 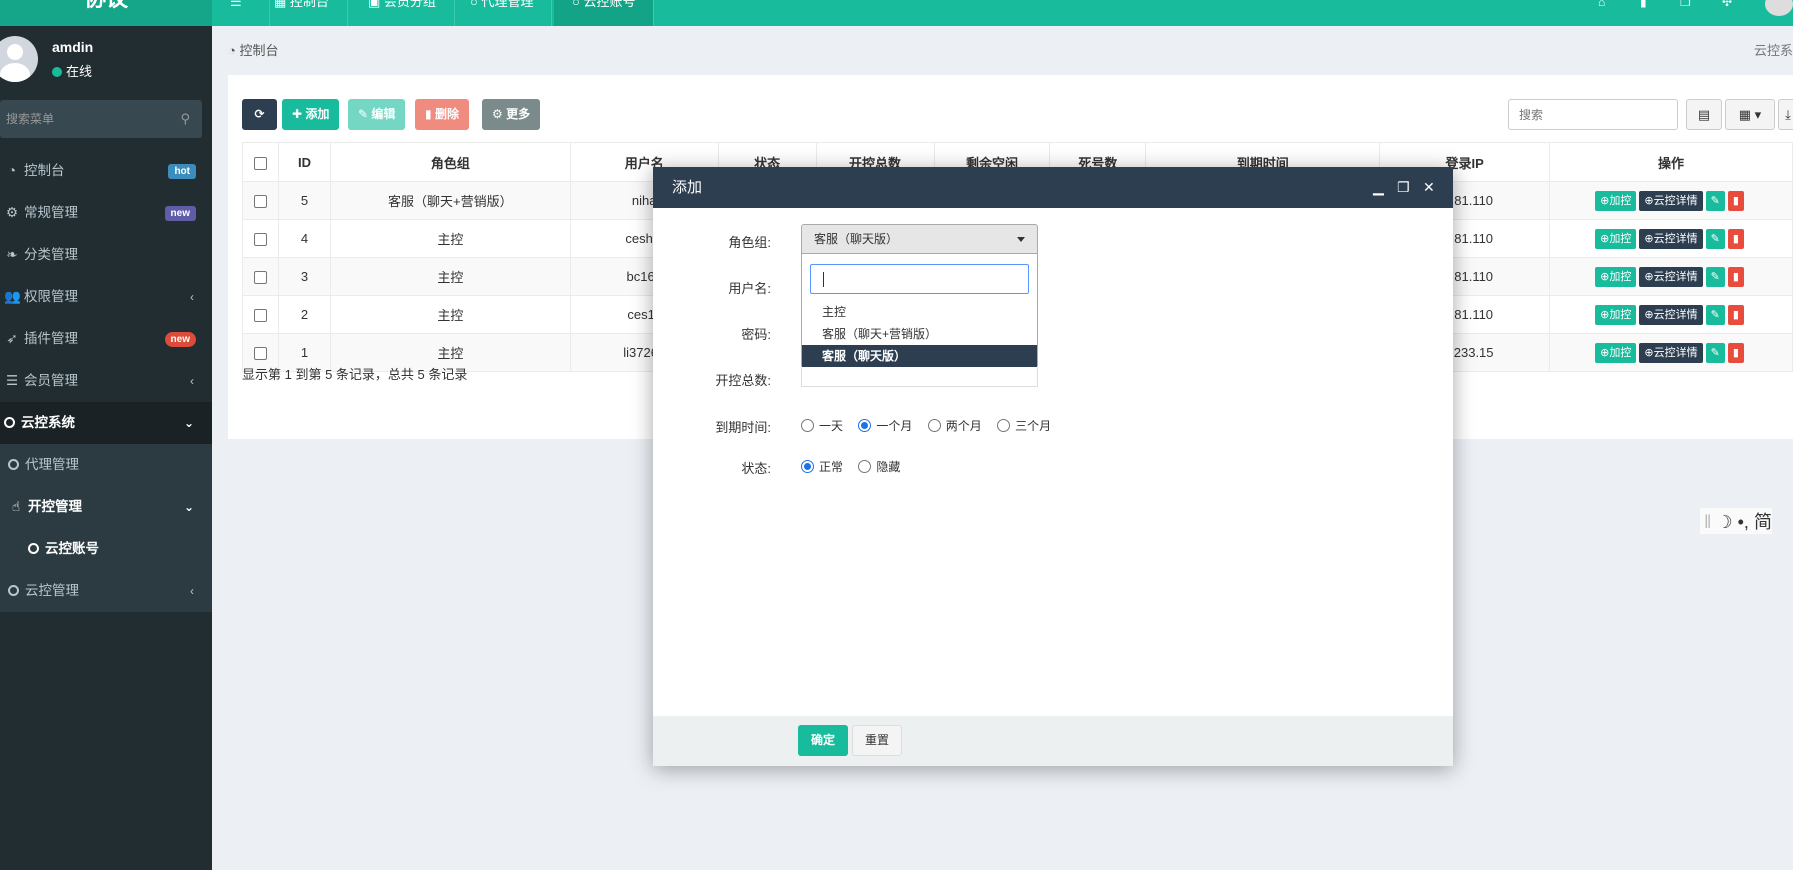 I want to click on col-header: 角色组, so click(x=450, y=162).